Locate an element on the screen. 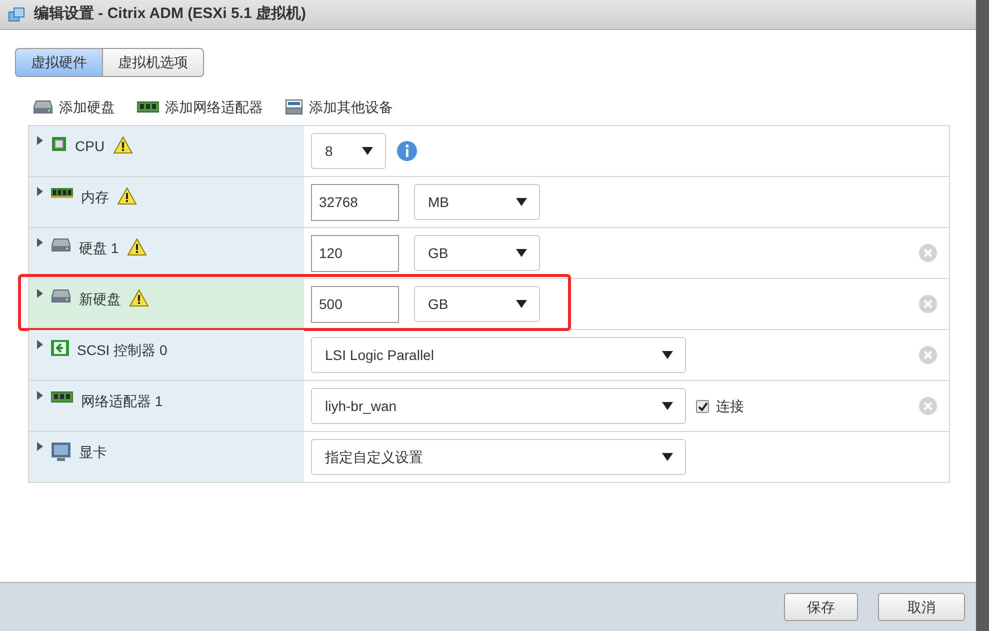 Image resolution: width=989 pixels, height=631 pixels. window-icon is located at coordinates (17, 14).